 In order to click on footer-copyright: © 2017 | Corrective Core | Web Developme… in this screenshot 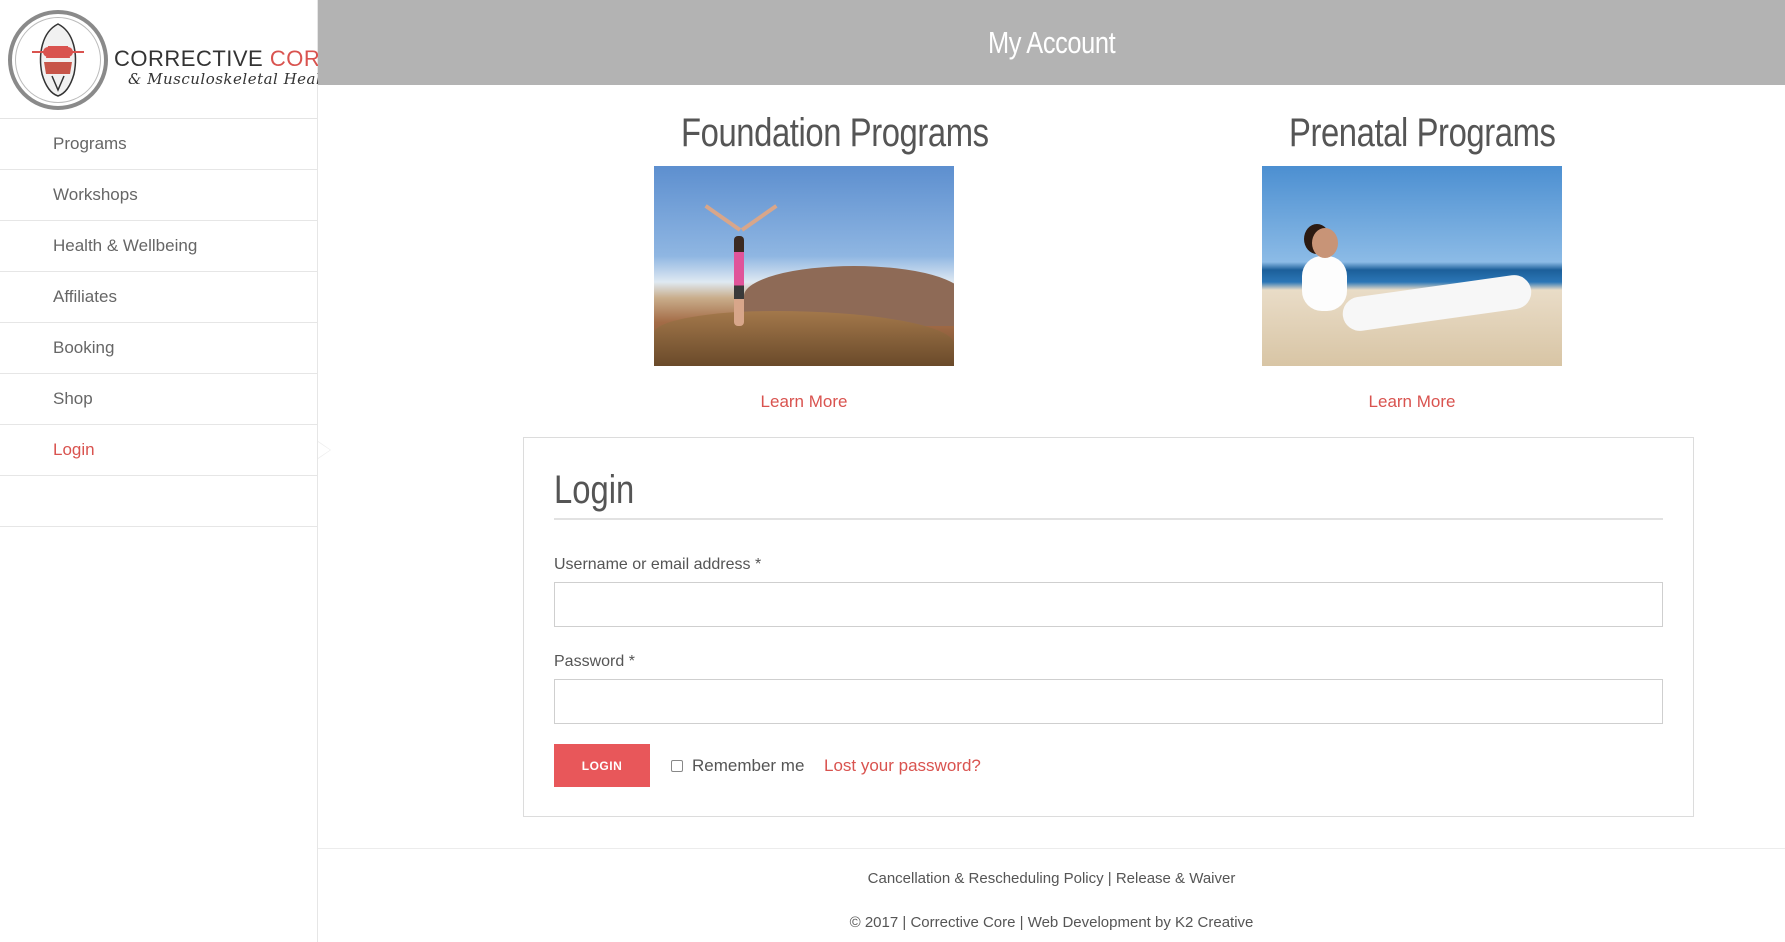, I will do `click(1051, 922)`.